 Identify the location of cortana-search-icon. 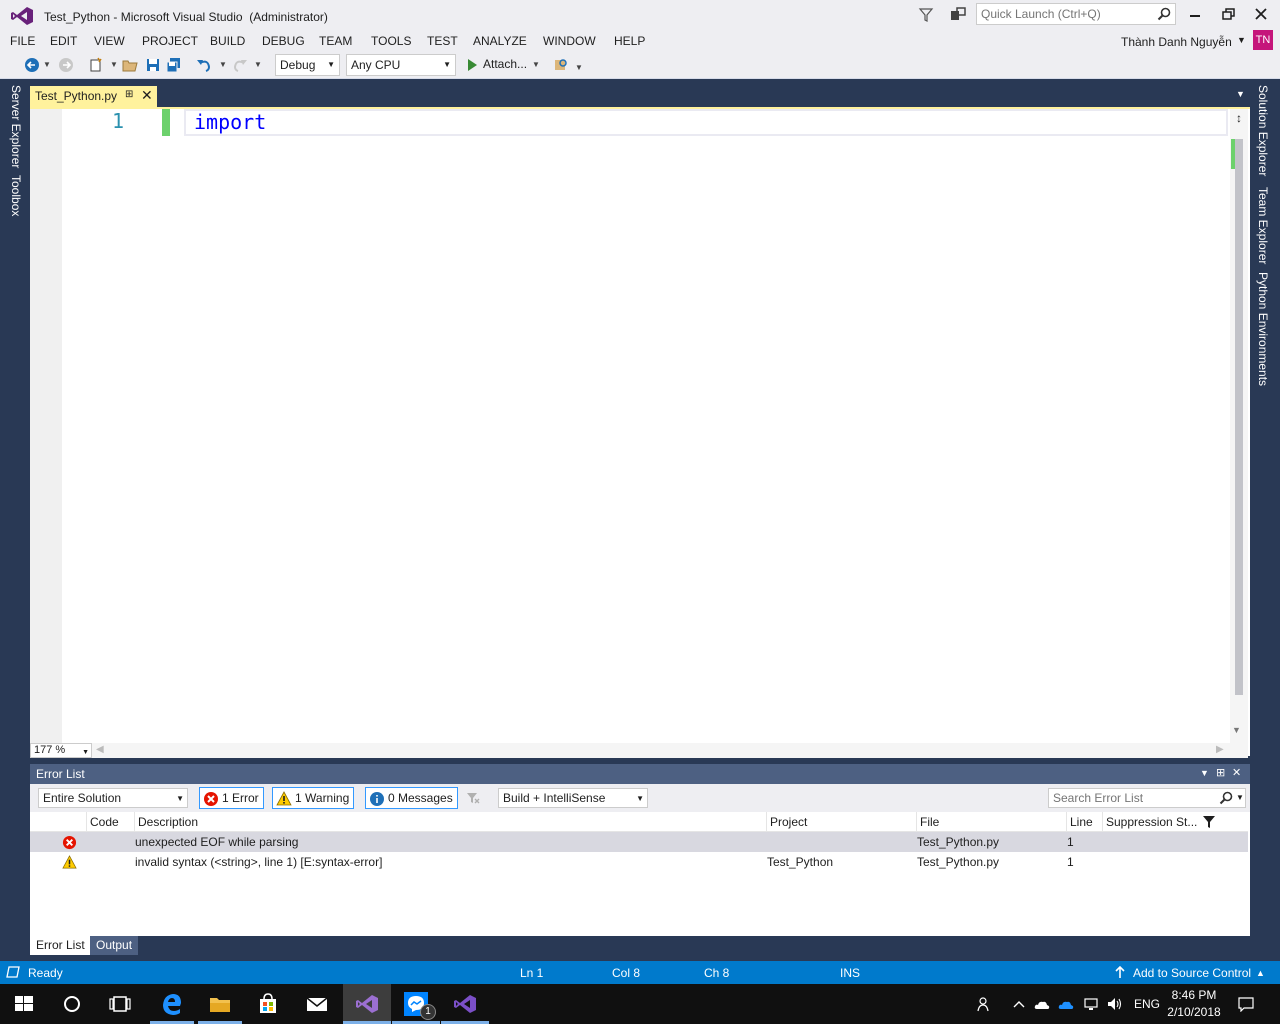
(72, 1004).